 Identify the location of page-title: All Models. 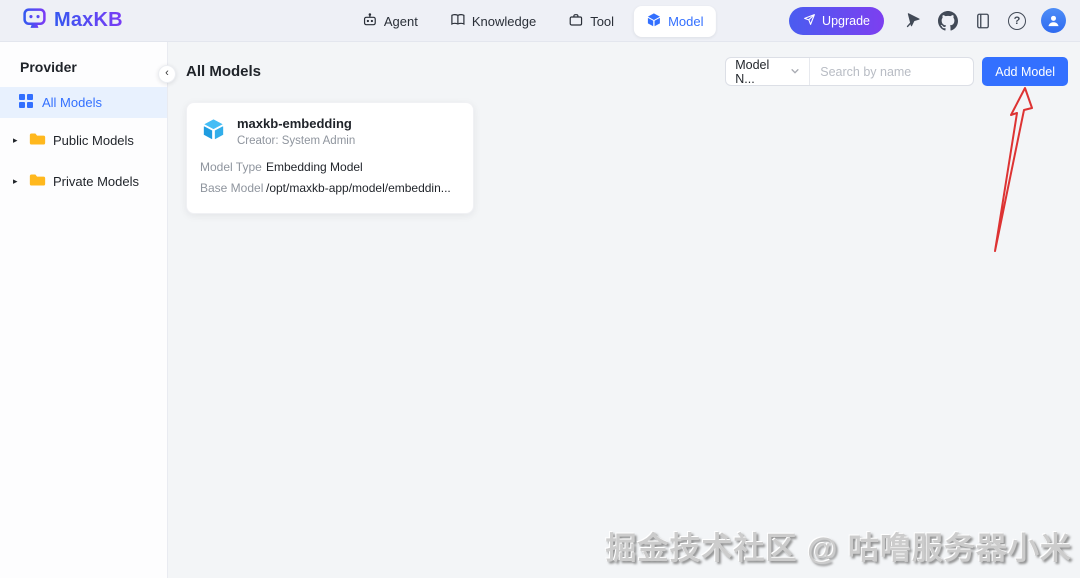
(224, 71).